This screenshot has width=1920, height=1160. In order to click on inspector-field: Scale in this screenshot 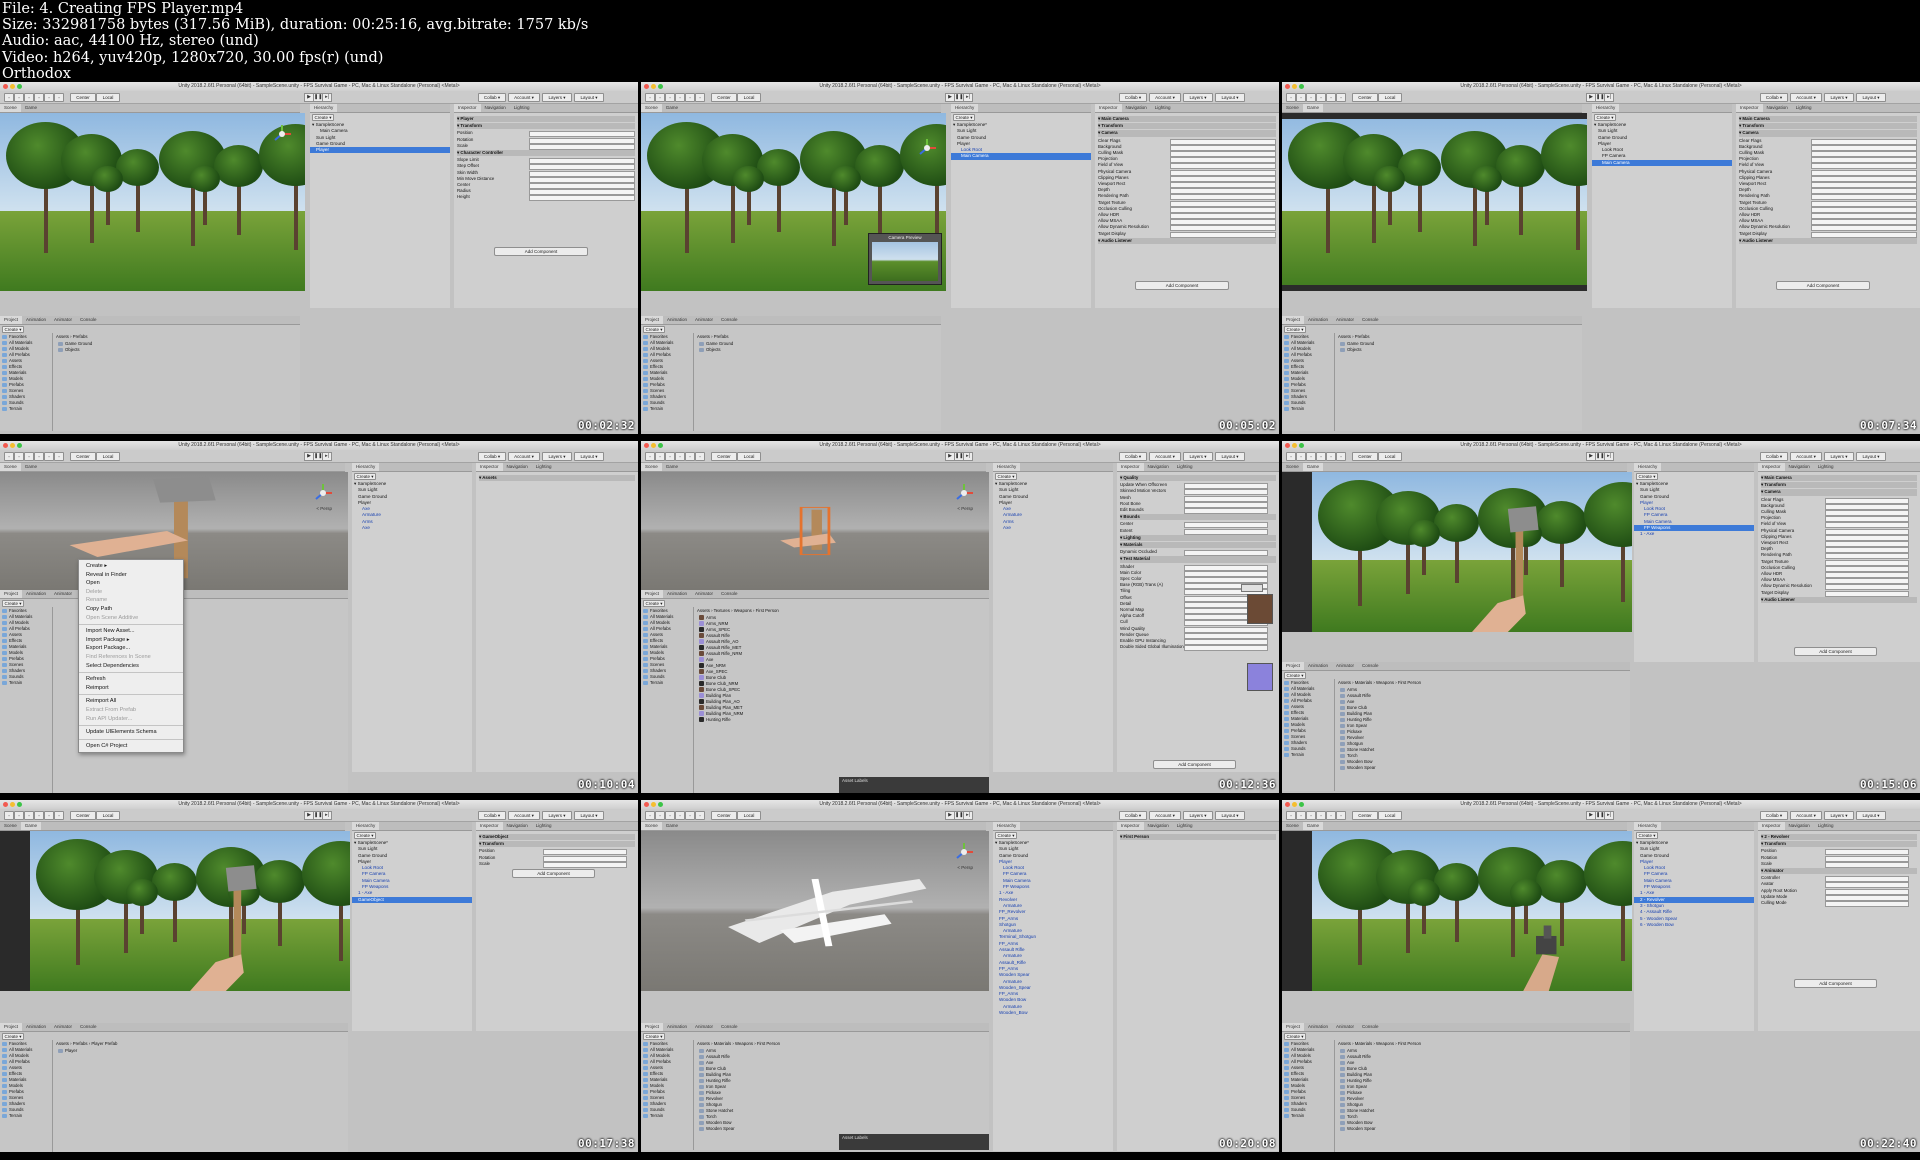, I will do `click(546, 146)`.